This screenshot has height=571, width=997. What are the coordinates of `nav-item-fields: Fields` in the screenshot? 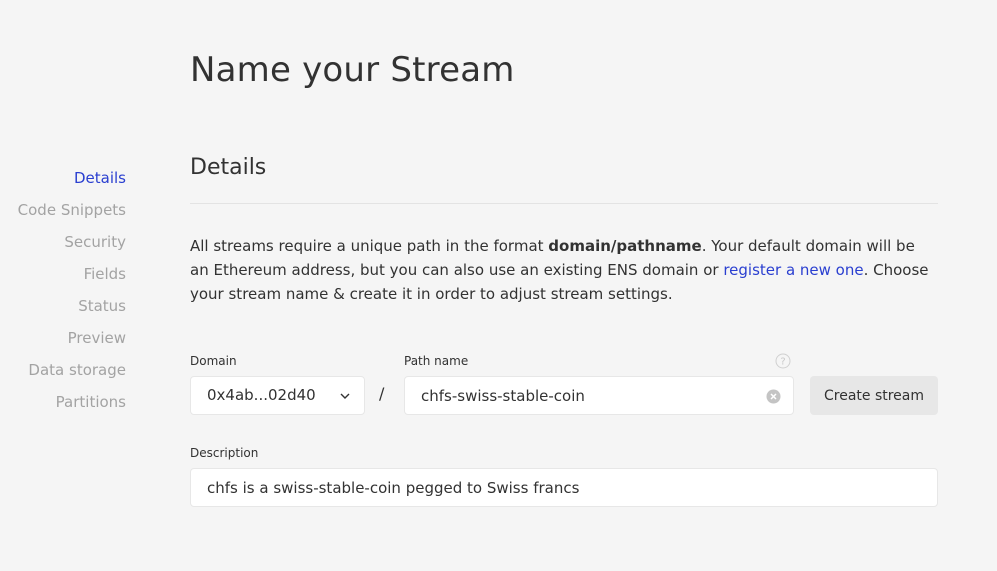 It's located at (63, 274).